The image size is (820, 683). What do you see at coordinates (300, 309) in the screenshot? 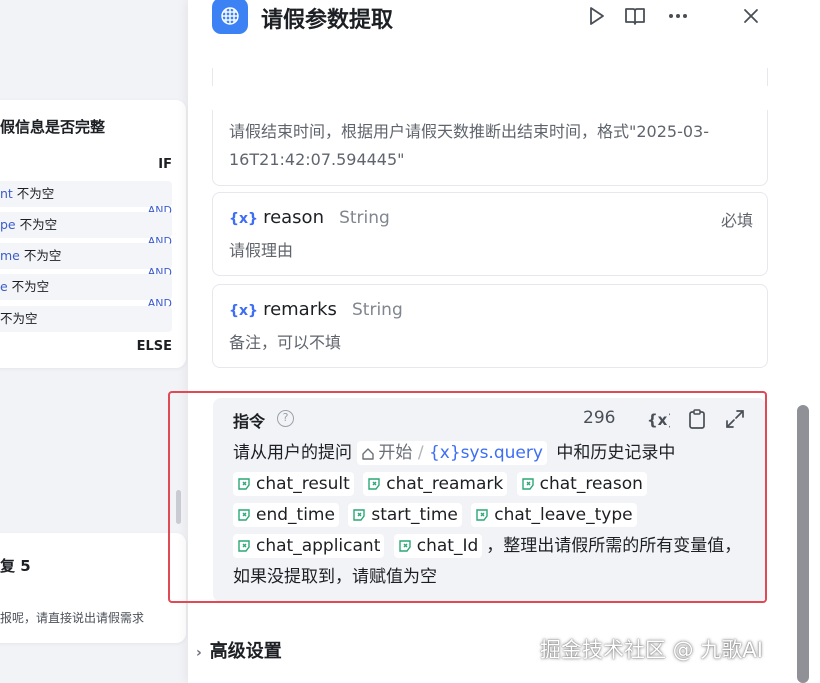
I see `param-name: remarks` at bounding box center [300, 309].